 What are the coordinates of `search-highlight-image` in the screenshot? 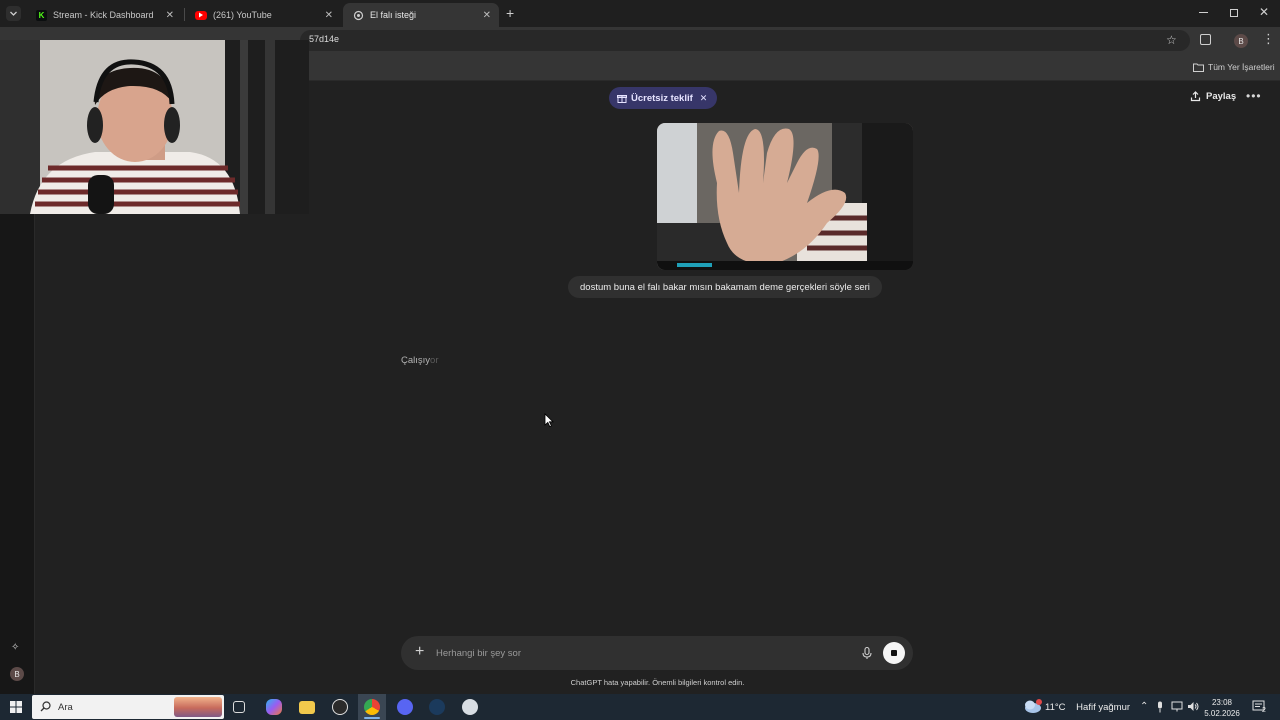 It's located at (198, 707).